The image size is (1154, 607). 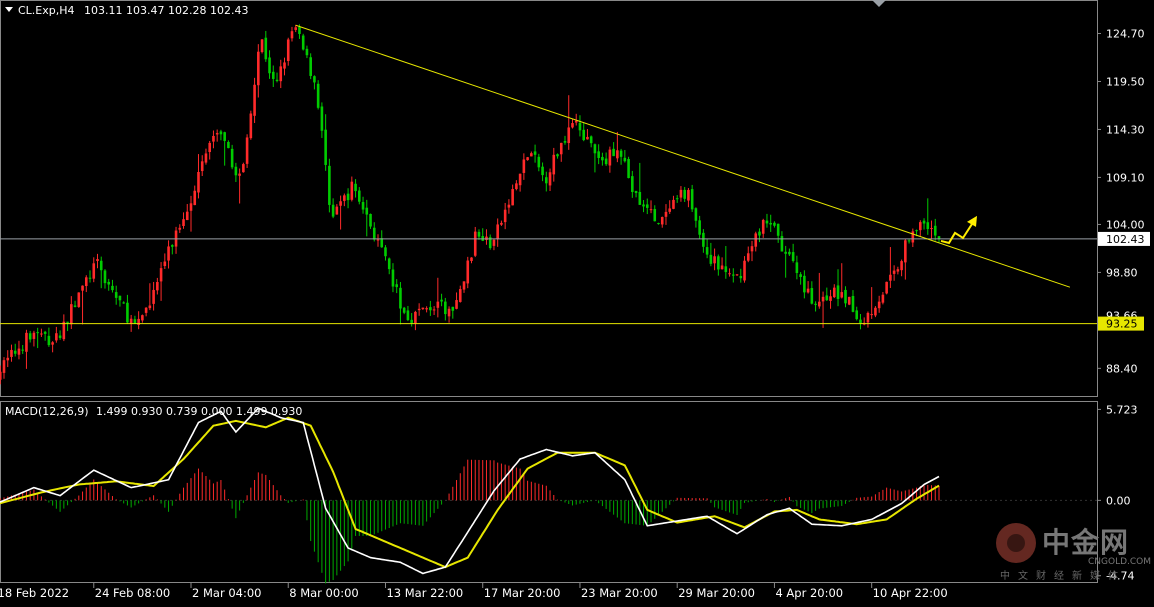 What do you see at coordinates (1125, 177) in the screenshot?
I see `price-axis-label: 109.10` at bounding box center [1125, 177].